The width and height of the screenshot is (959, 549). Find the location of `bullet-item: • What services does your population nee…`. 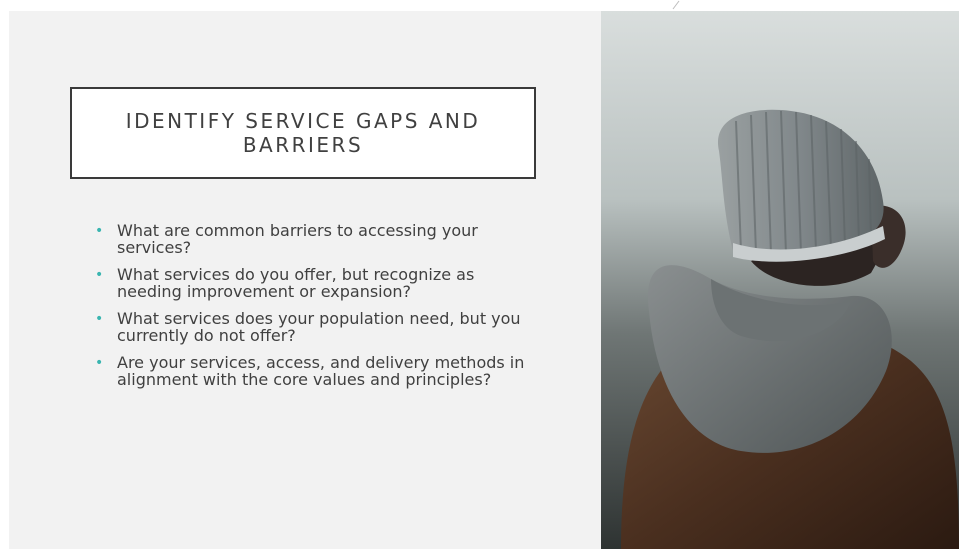

bullet-item: • What services does your population nee… is located at coordinates (315, 327).